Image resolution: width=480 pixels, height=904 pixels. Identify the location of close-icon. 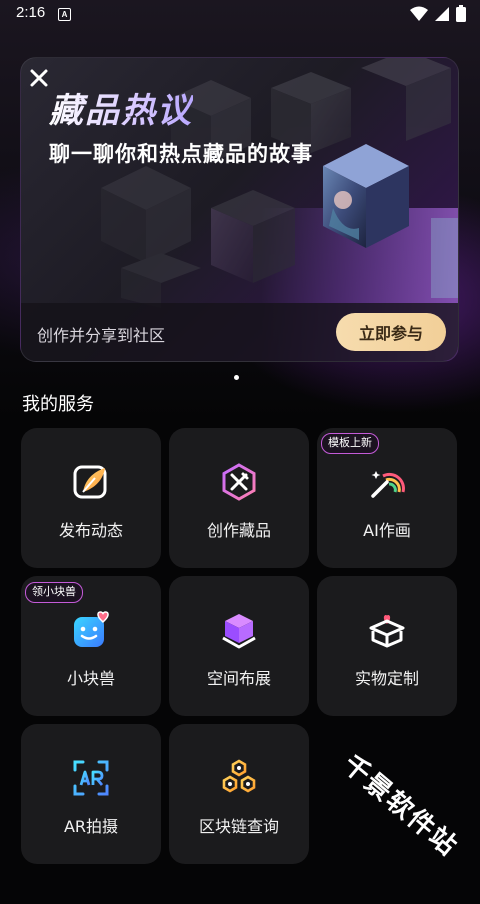
(39, 78).